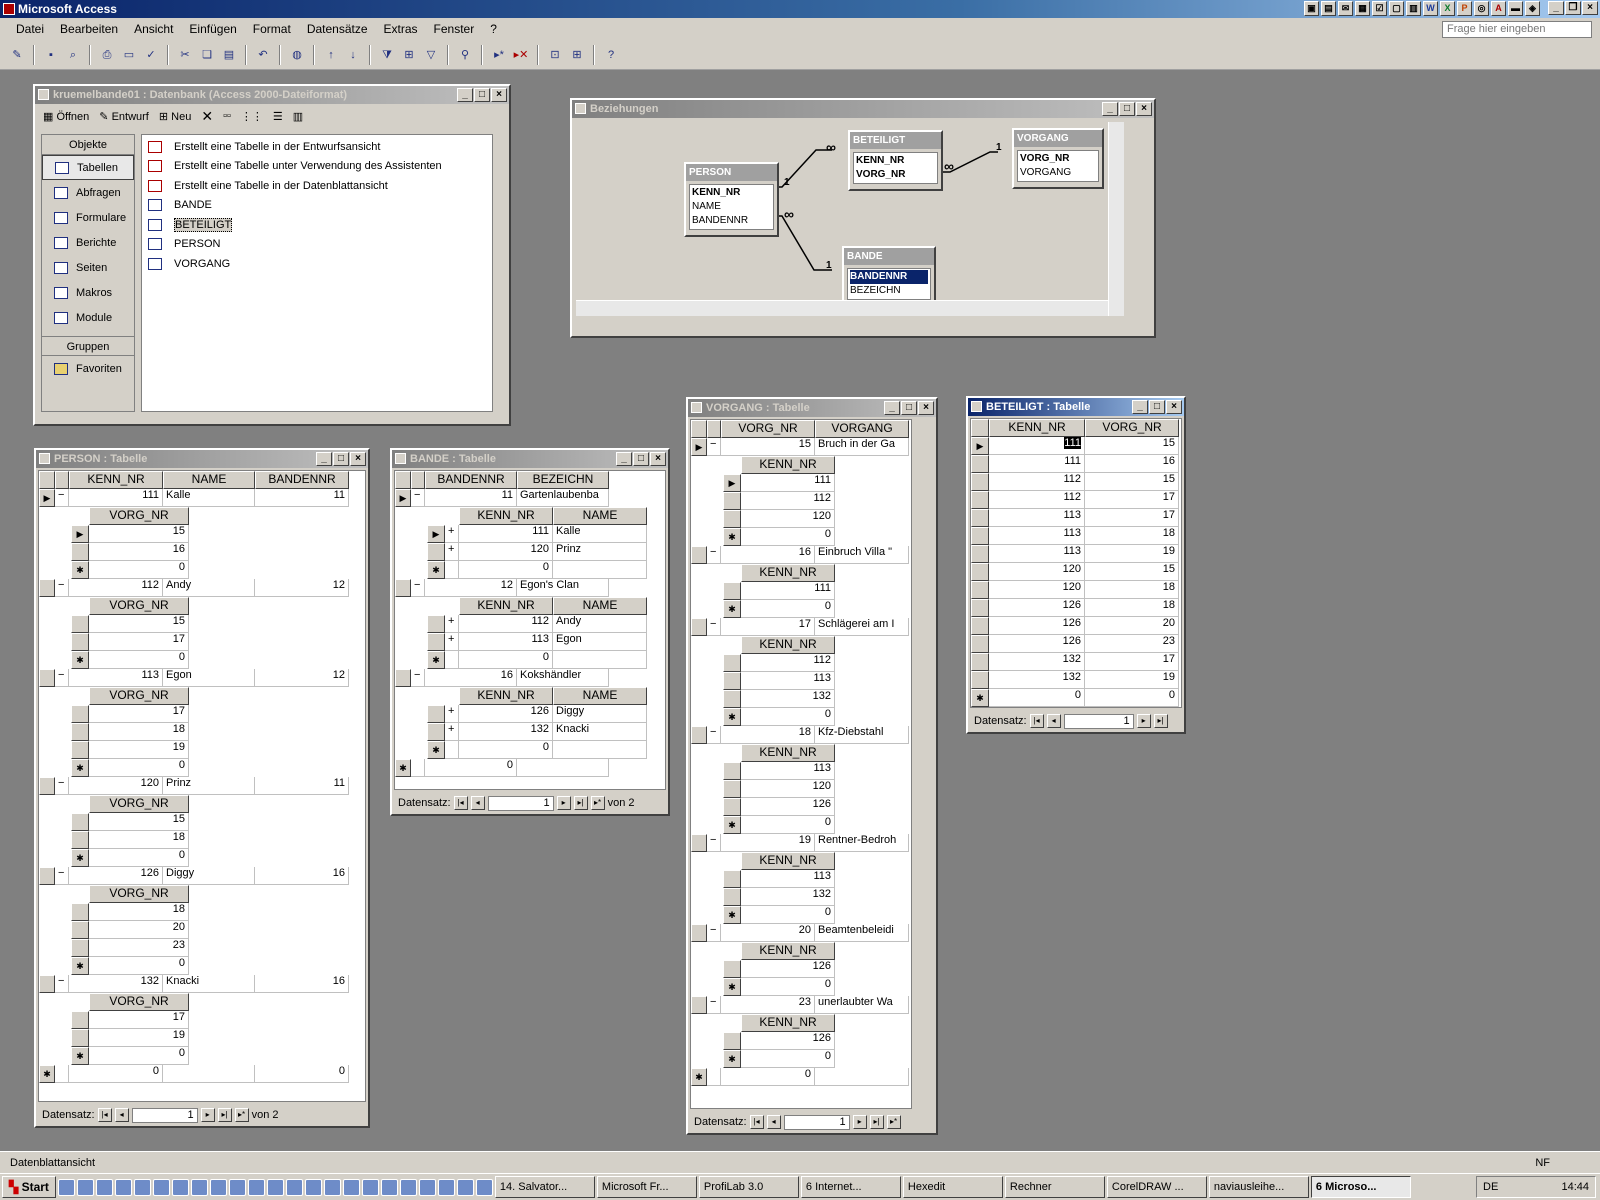 This screenshot has height=1200, width=1600. Describe the element at coordinates (207, 55) in the screenshot. I see `copy-icon: ❏` at that location.